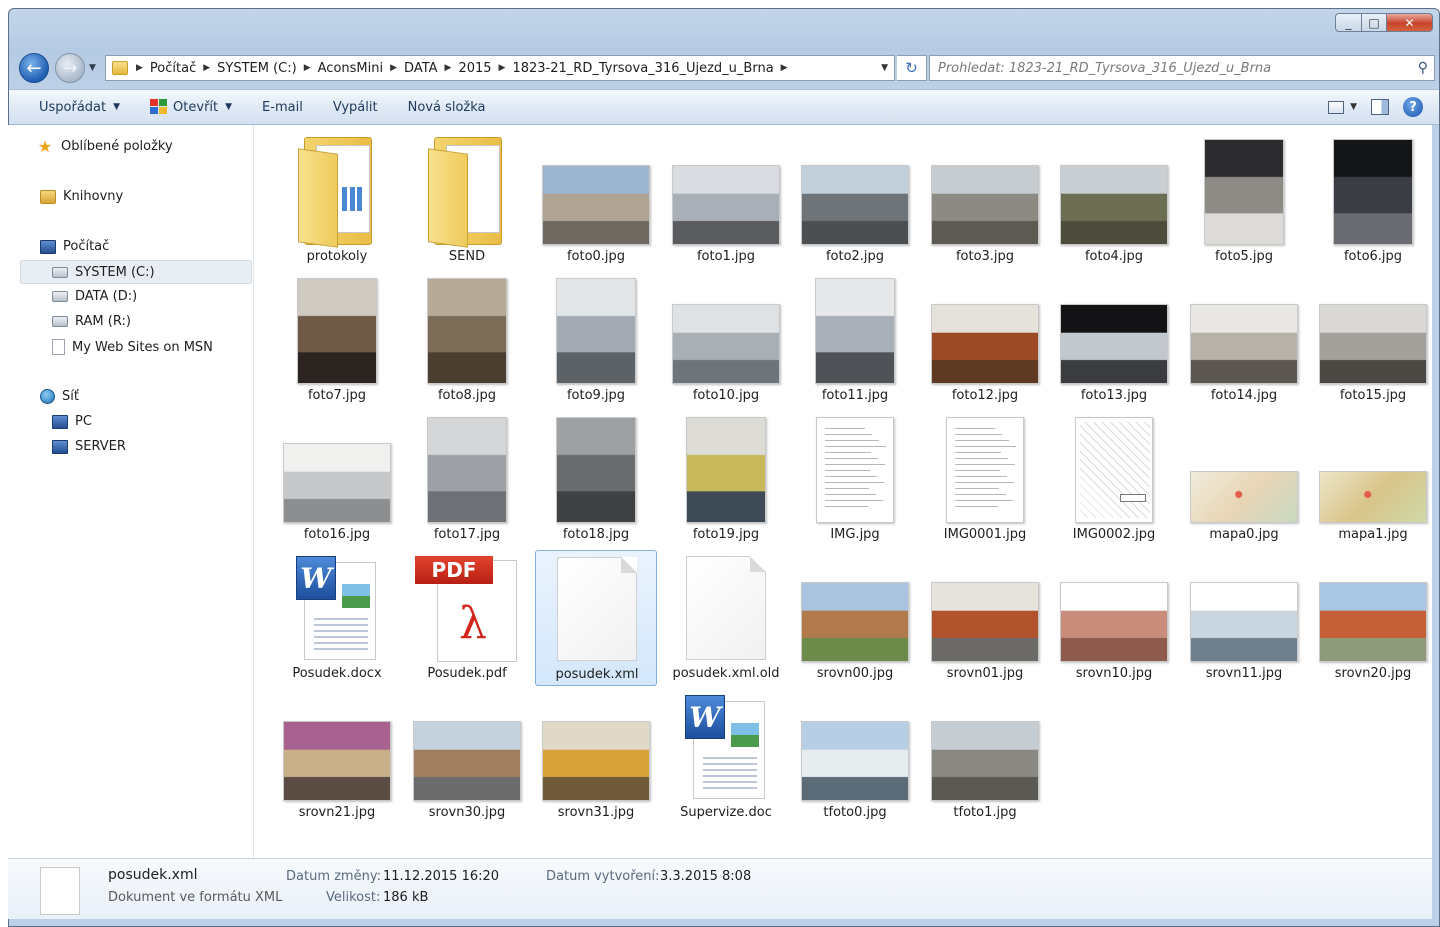 The height and width of the screenshot is (927, 1440). Describe the element at coordinates (642, 68) in the screenshot. I see `breadcrumb-item: 1823-21_RD_Tyrsova_316_Ujezd_u_Brna` at that location.